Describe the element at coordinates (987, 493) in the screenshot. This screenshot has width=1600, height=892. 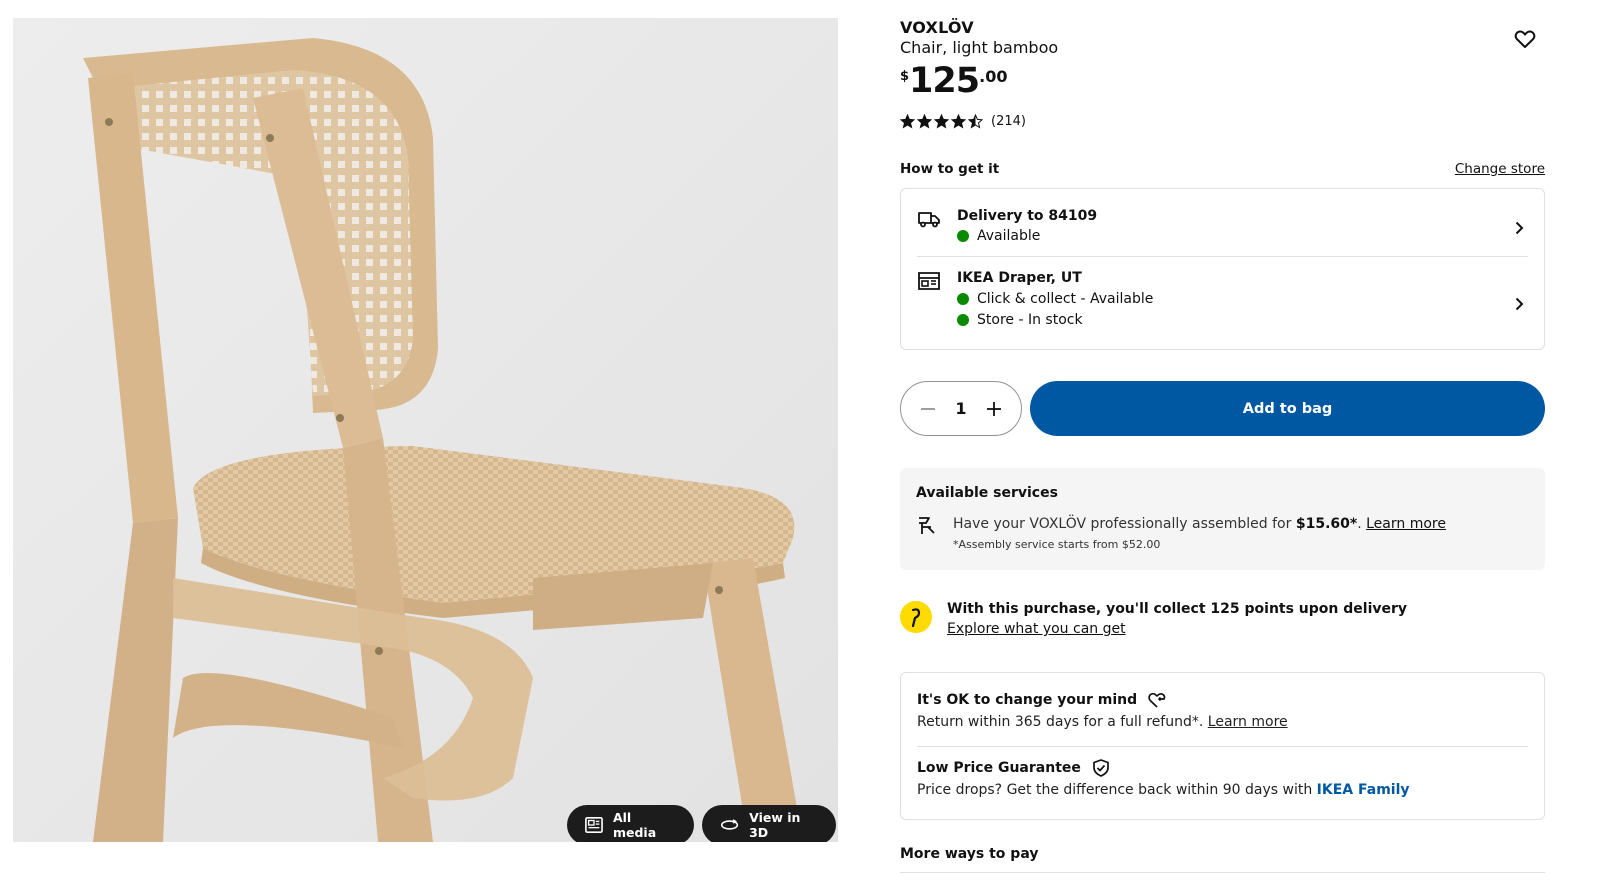
I see `services-heading: Available services` at that location.